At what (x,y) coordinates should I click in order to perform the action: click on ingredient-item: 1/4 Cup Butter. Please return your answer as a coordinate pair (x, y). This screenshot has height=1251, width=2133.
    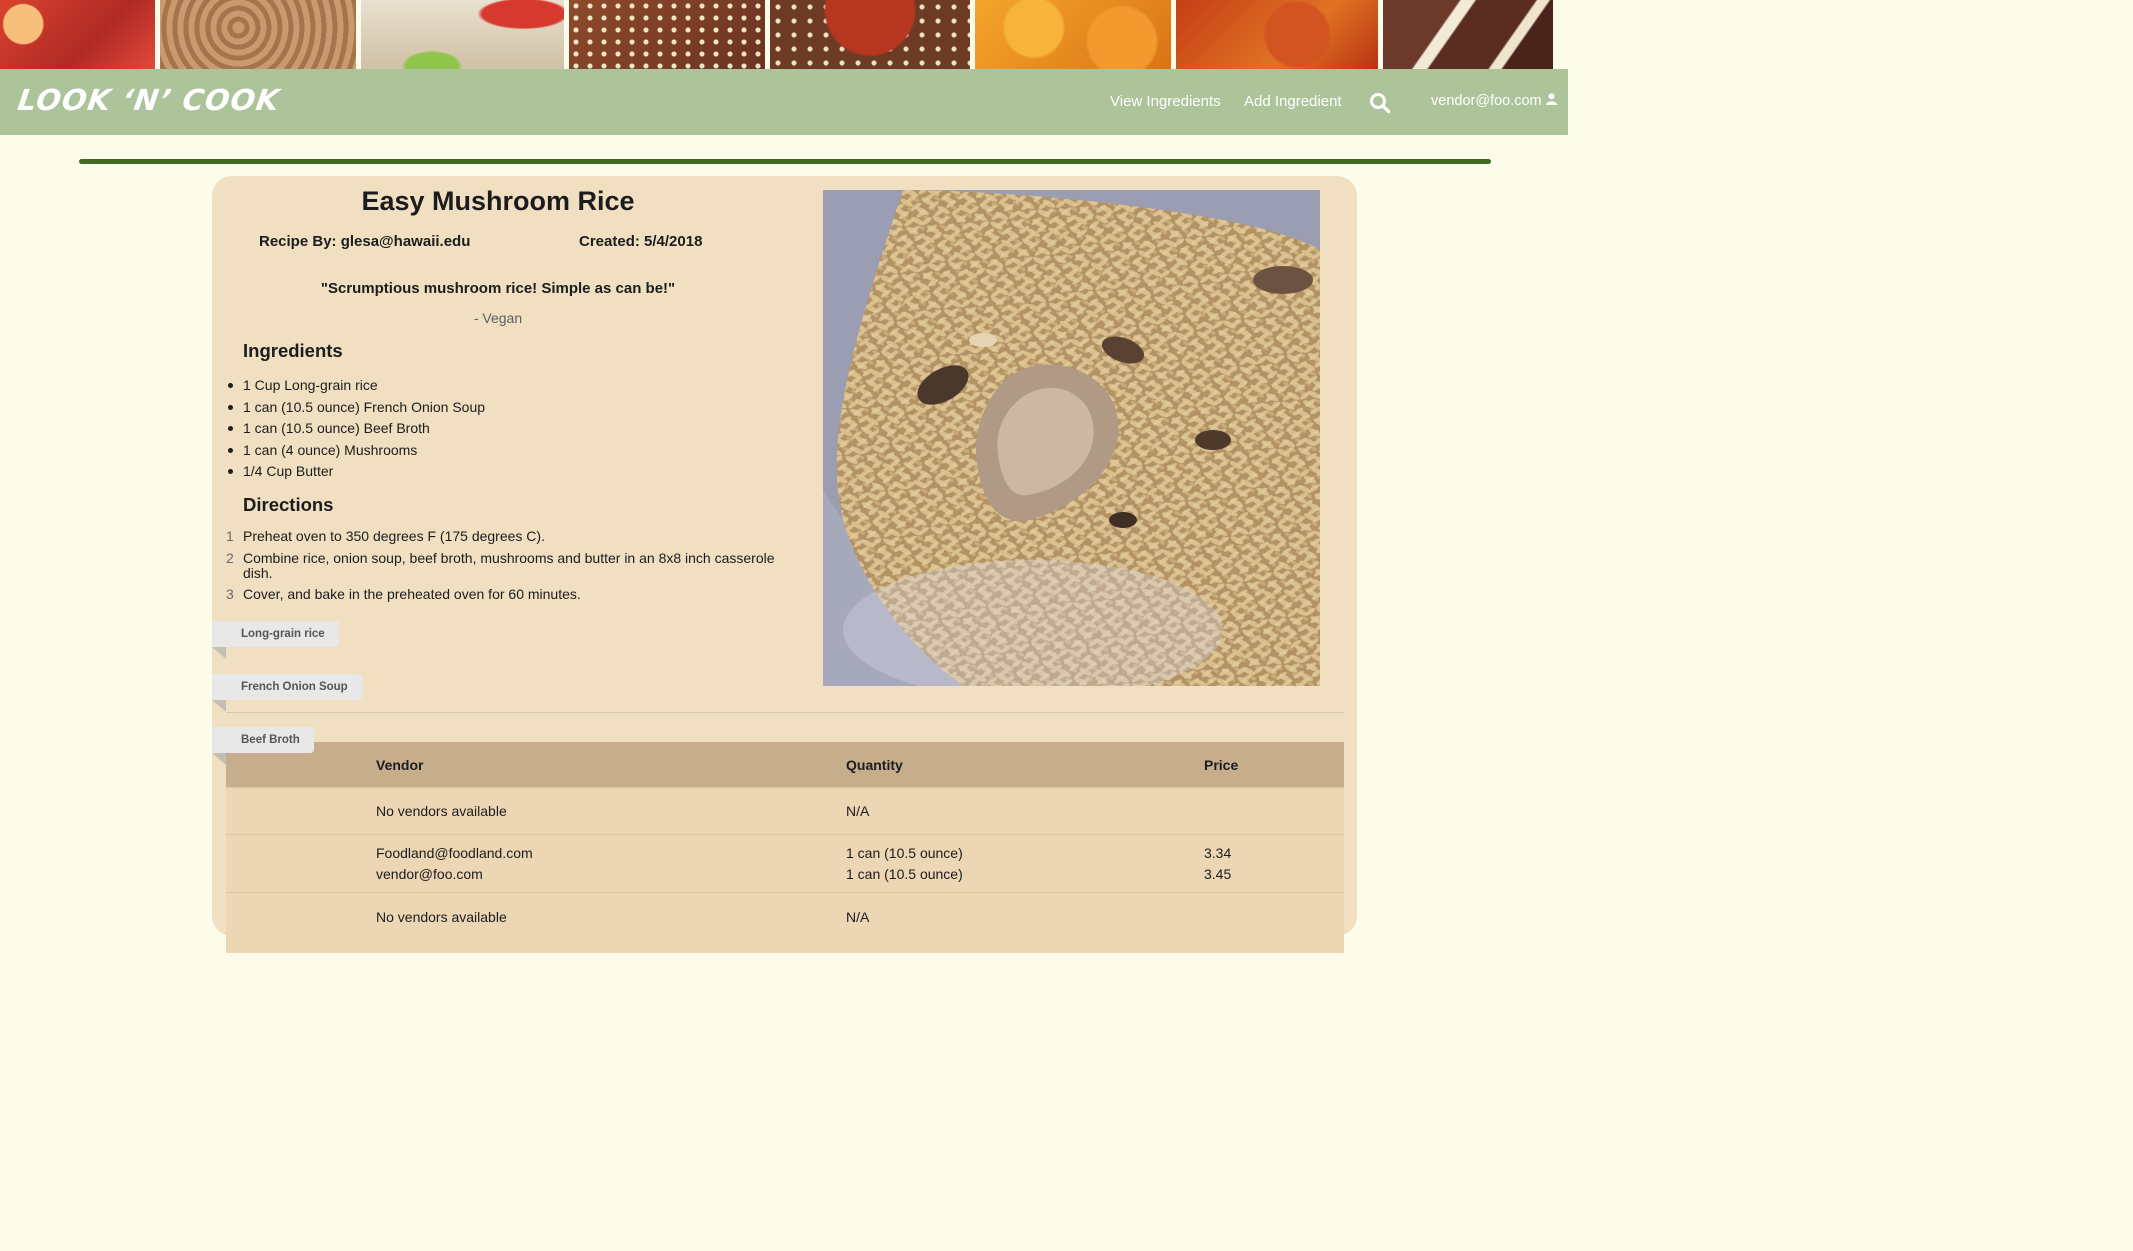
    Looking at the image, I should click on (356, 472).